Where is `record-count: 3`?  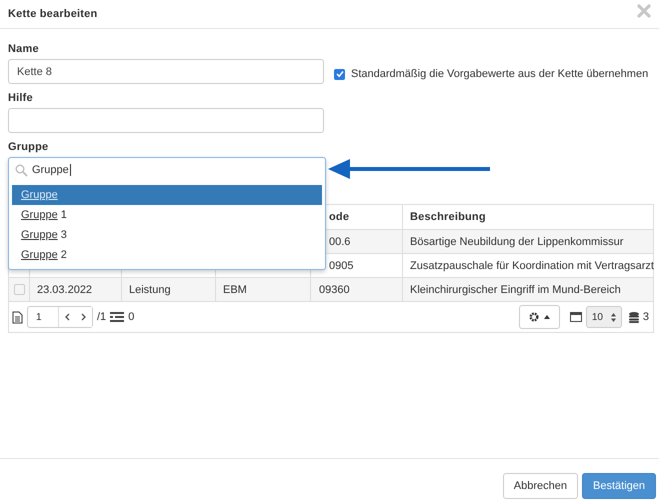
record-count: 3 is located at coordinates (645, 317).